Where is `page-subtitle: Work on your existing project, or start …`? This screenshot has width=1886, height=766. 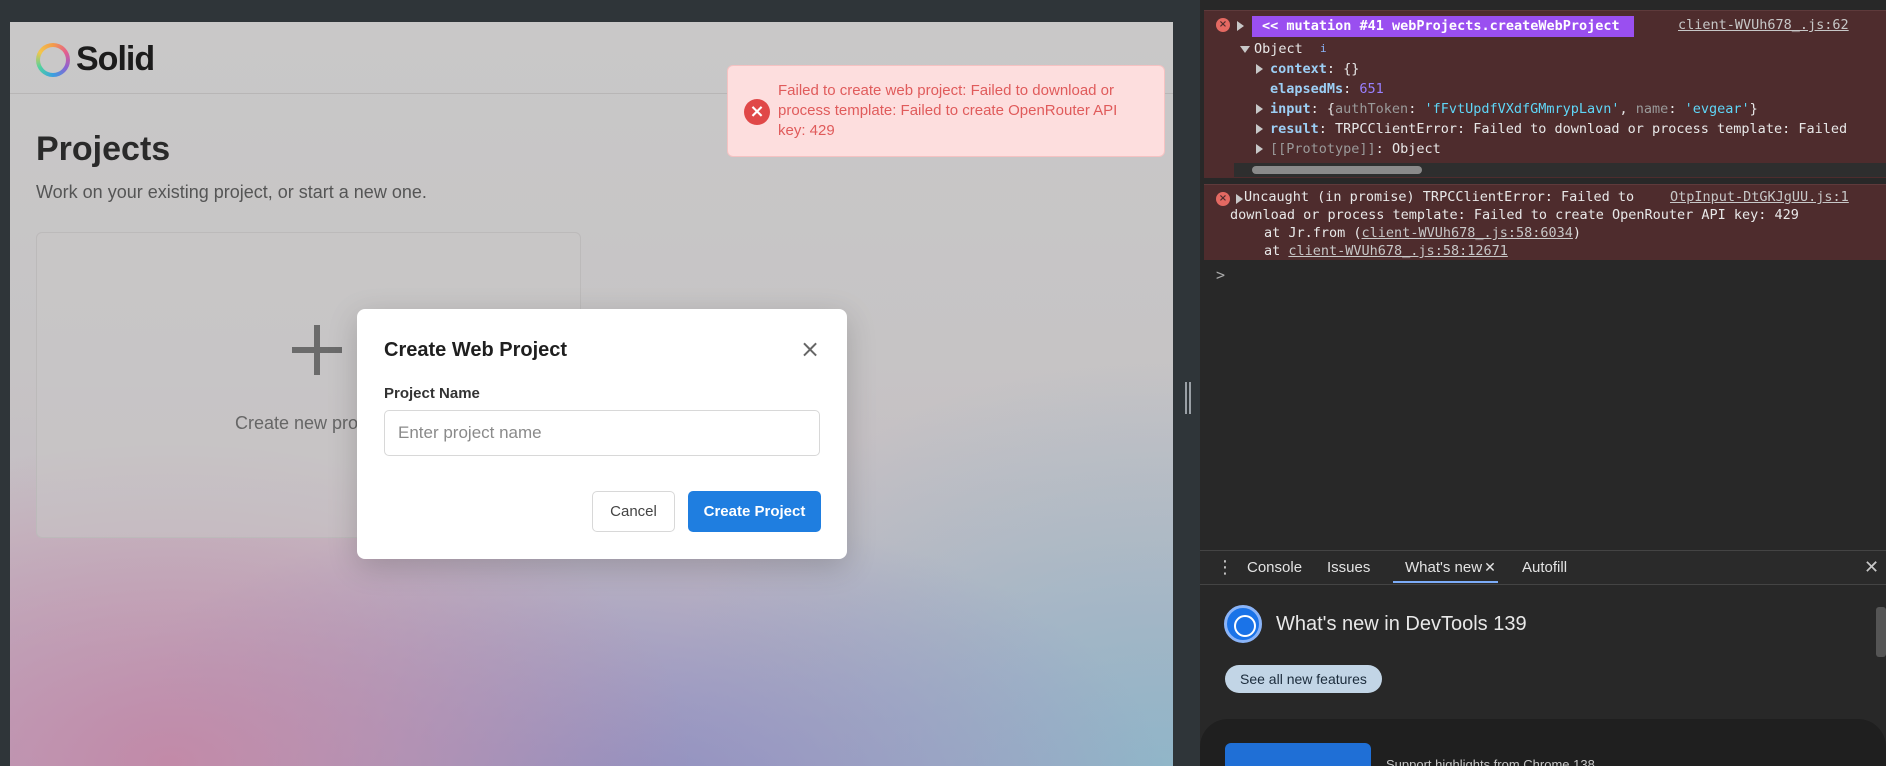 page-subtitle: Work on your existing project, or start … is located at coordinates (231, 192).